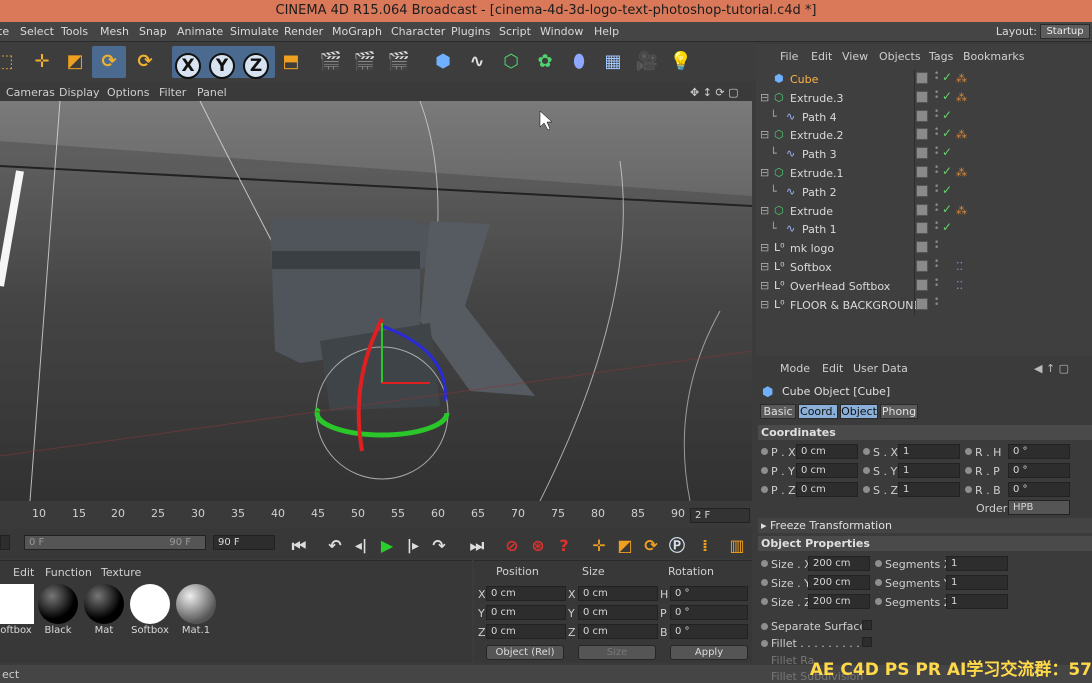 This screenshot has height=683, width=1092. Describe the element at coordinates (647, 62) in the screenshot. I see `camera-icon: 🎥` at that location.